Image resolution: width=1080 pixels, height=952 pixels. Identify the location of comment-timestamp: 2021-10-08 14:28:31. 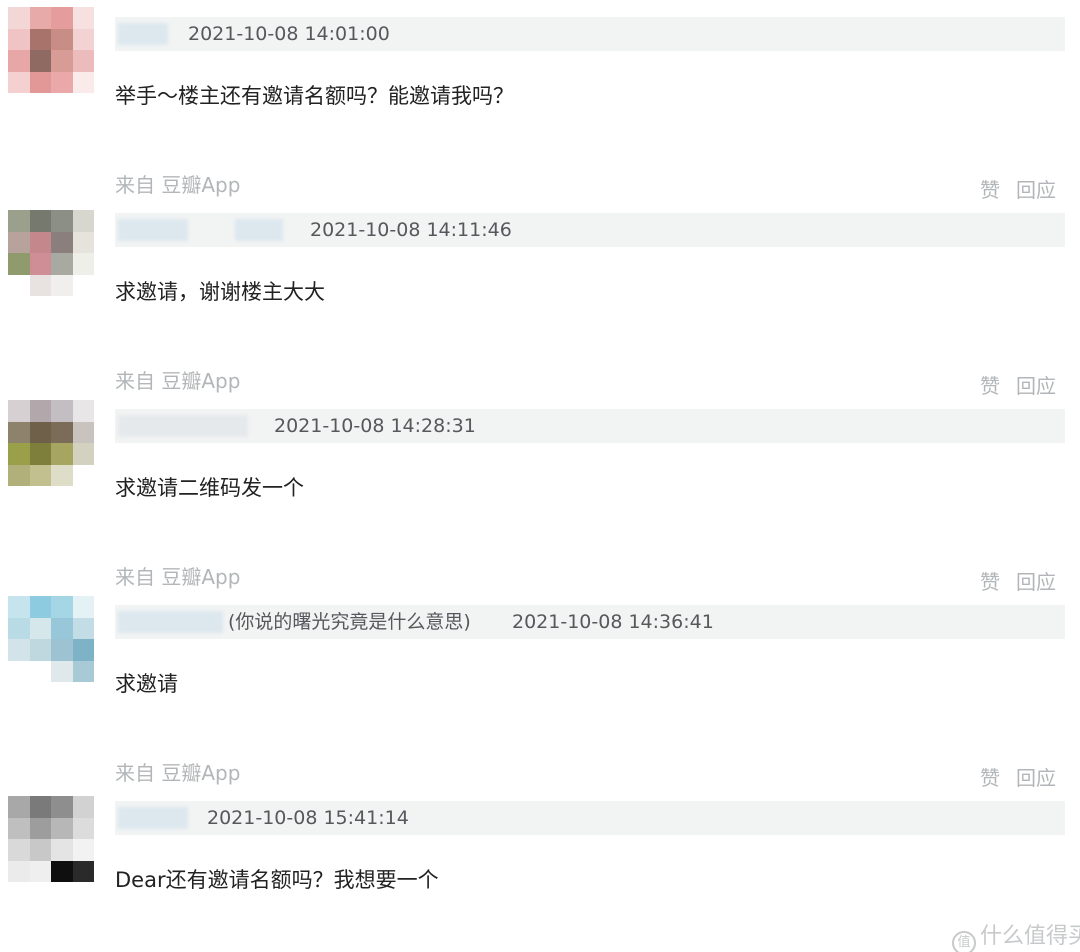
(375, 426).